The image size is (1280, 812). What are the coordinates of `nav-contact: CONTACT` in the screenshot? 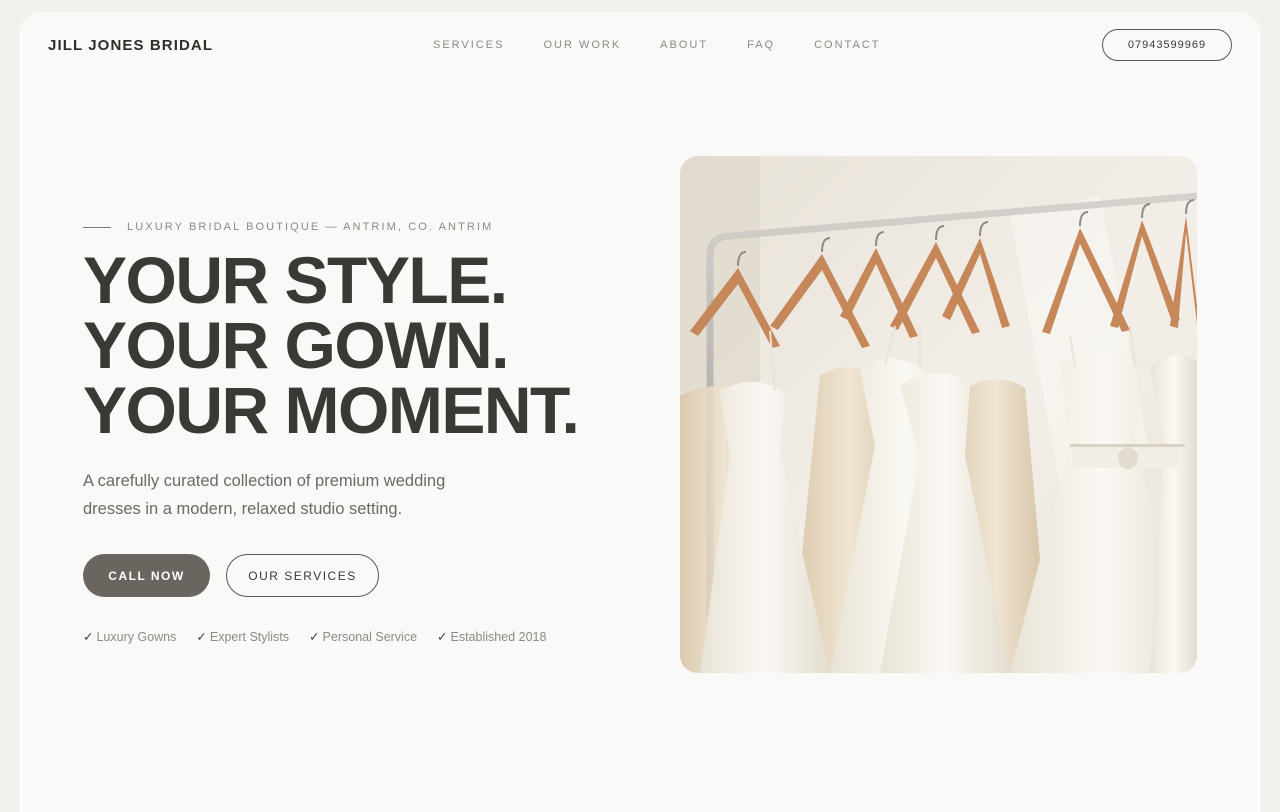 It's located at (847, 45).